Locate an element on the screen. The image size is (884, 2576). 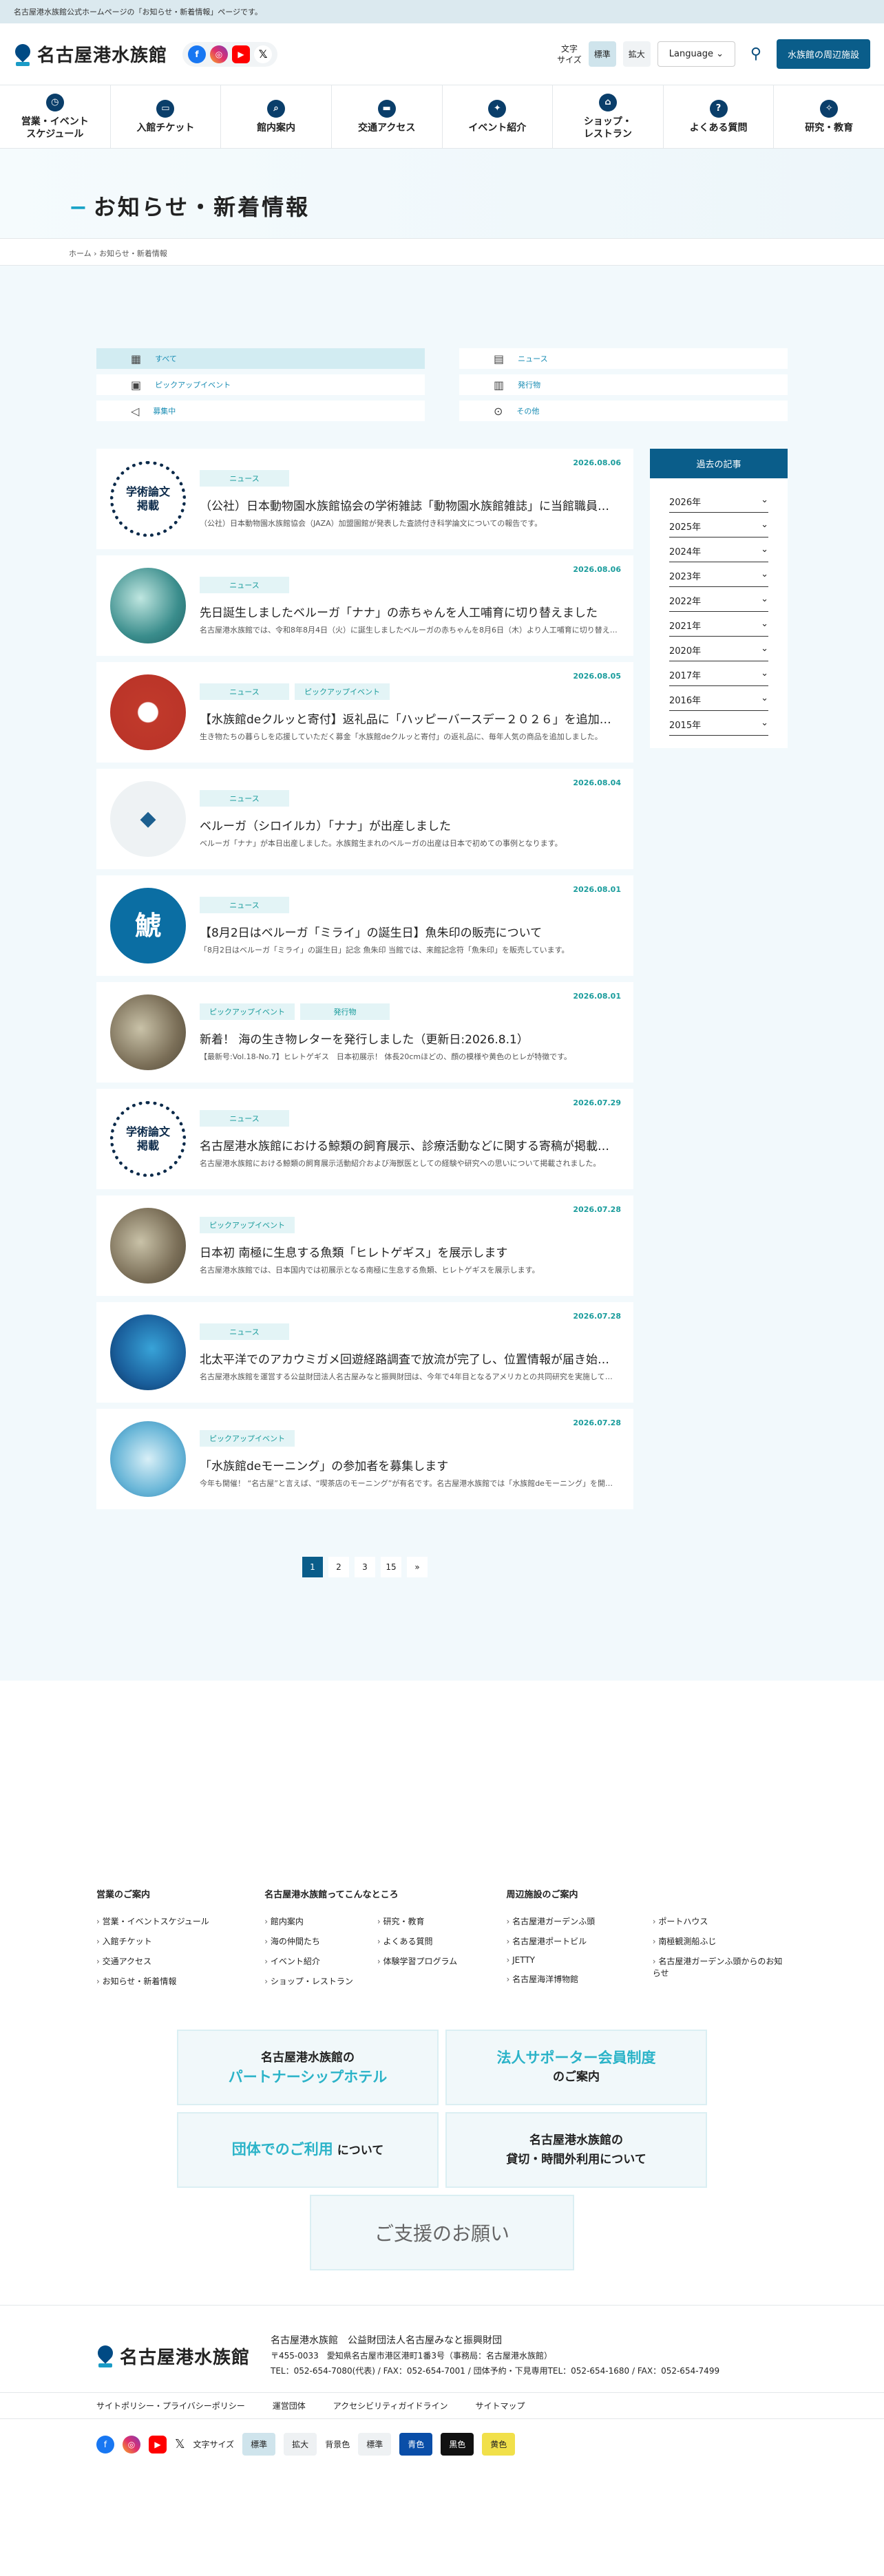
support-banner: ご支援のお願い is located at coordinates (442, 2232).